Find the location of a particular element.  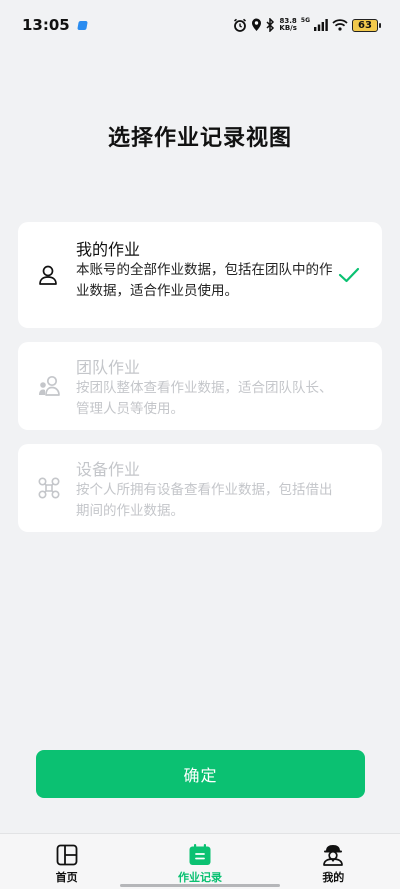

app-notification-icon is located at coordinates (82, 25).